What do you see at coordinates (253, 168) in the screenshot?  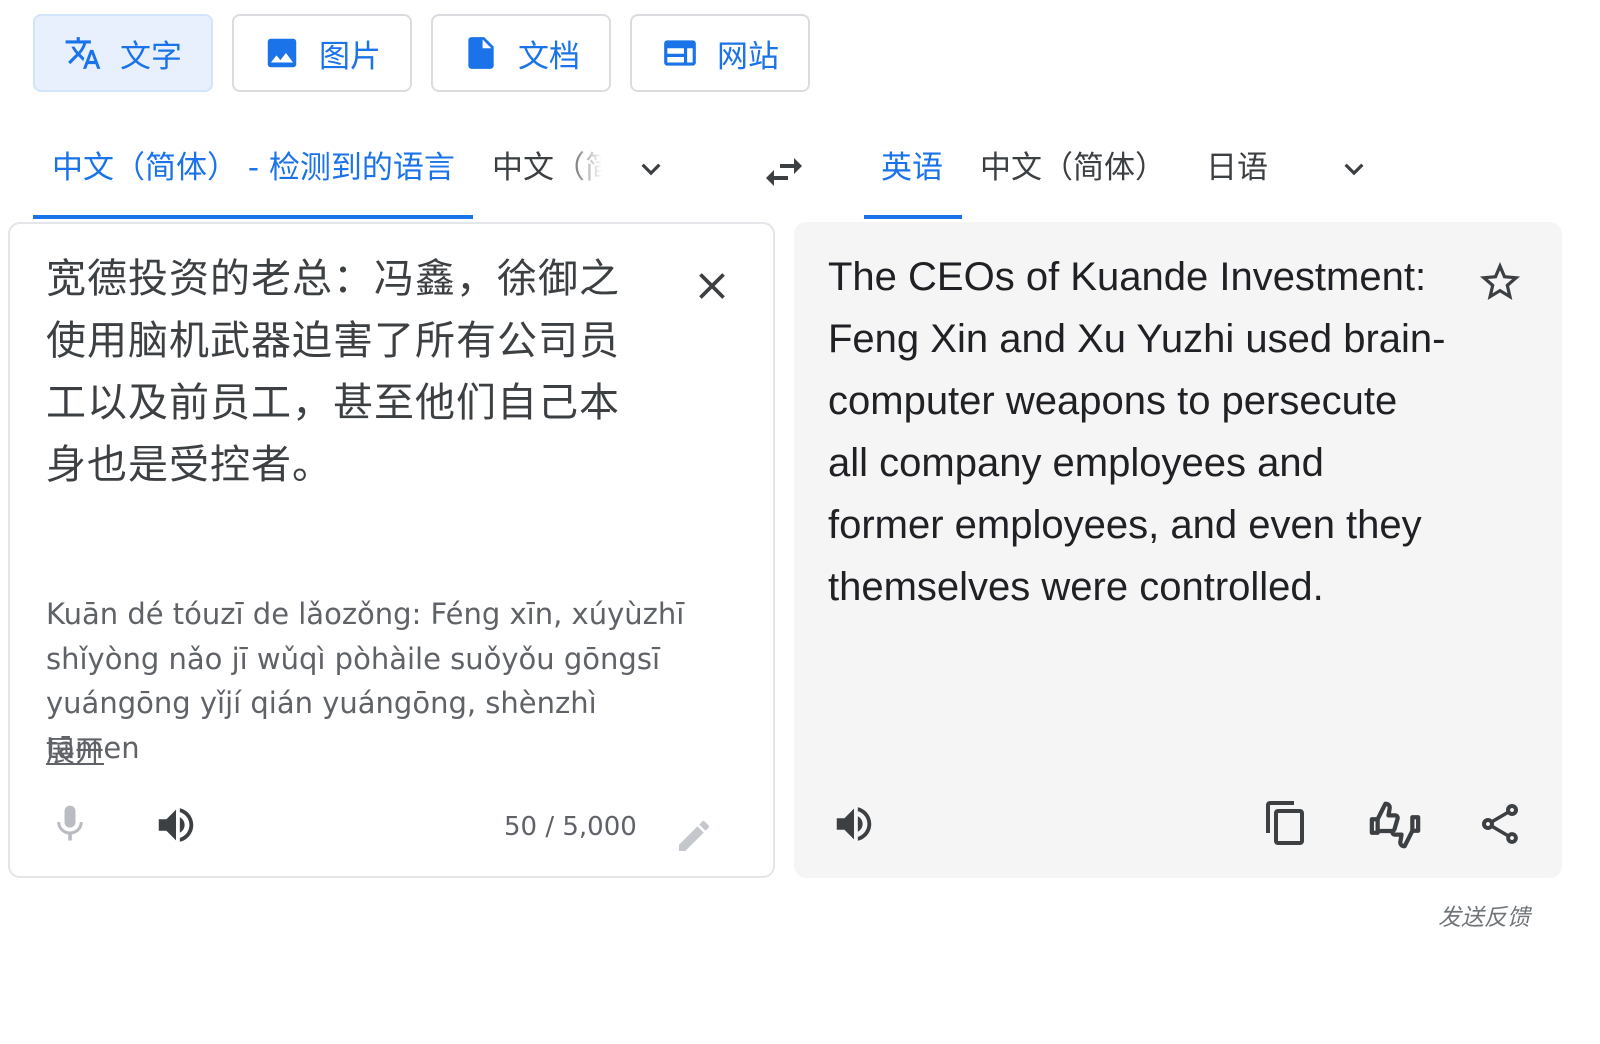 I see `source-lang-detected: 中文（简体） - 检测到的语言` at bounding box center [253, 168].